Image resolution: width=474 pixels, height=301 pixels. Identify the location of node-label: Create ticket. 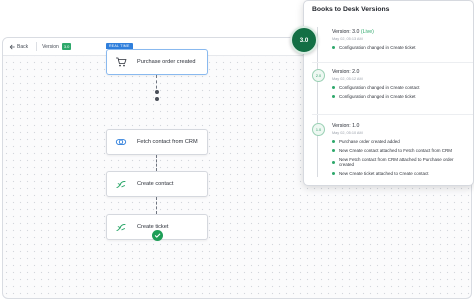
(153, 227).